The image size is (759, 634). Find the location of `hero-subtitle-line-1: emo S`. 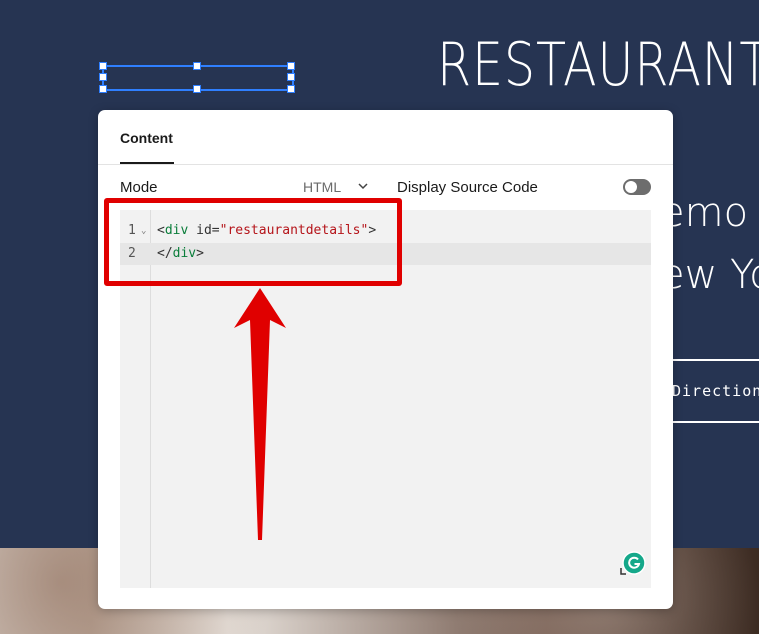

hero-subtitle-line-1: emo S is located at coordinates (709, 213).